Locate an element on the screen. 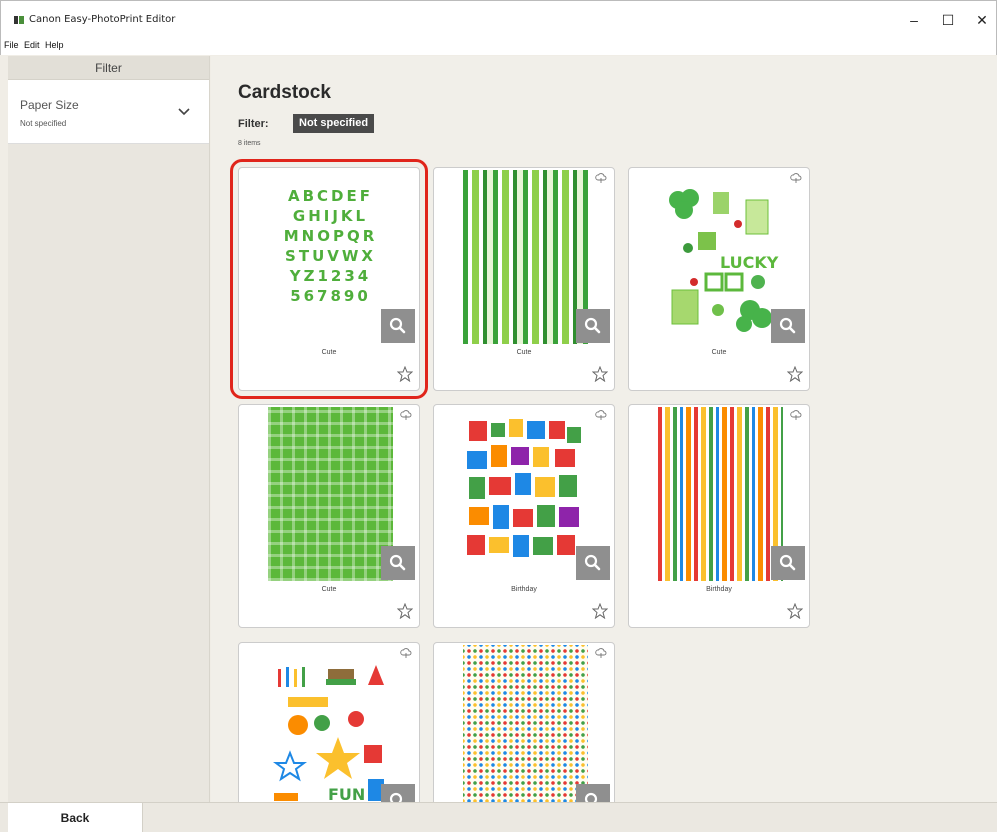  template-thumbnail: FUN is located at coordinates (330, 732).